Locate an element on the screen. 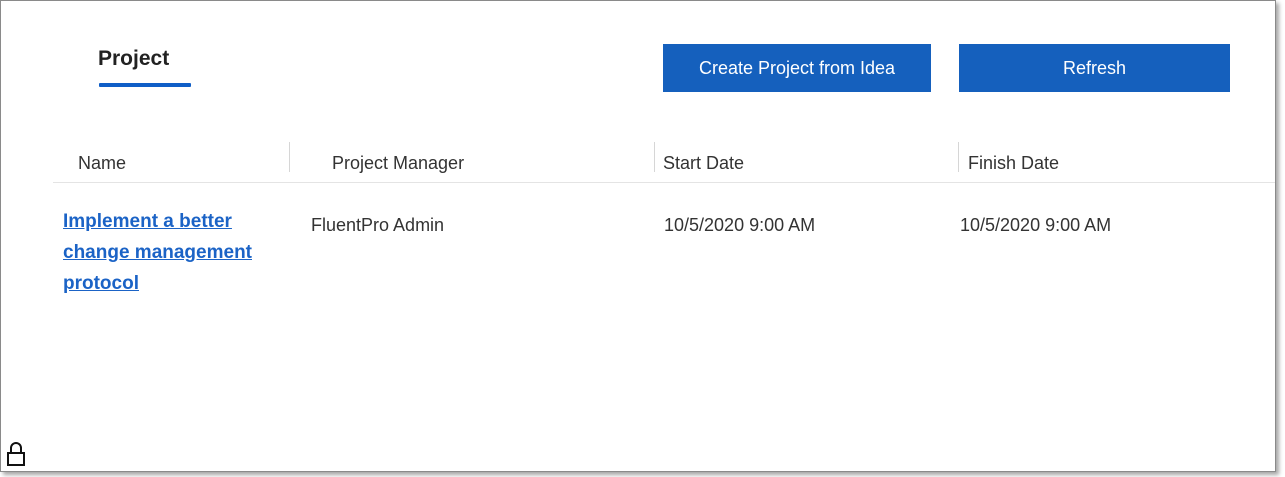 The image size is (1285, 477). project-manager-cell: FluentPro Admin is located at coordinates (378, 225).